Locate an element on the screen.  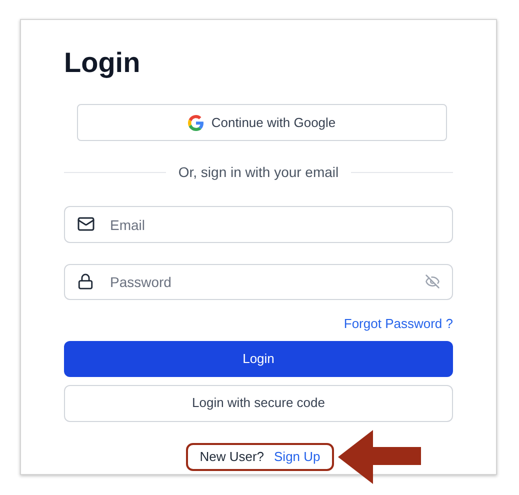
mail-icon is located at coordinates (86, 224).